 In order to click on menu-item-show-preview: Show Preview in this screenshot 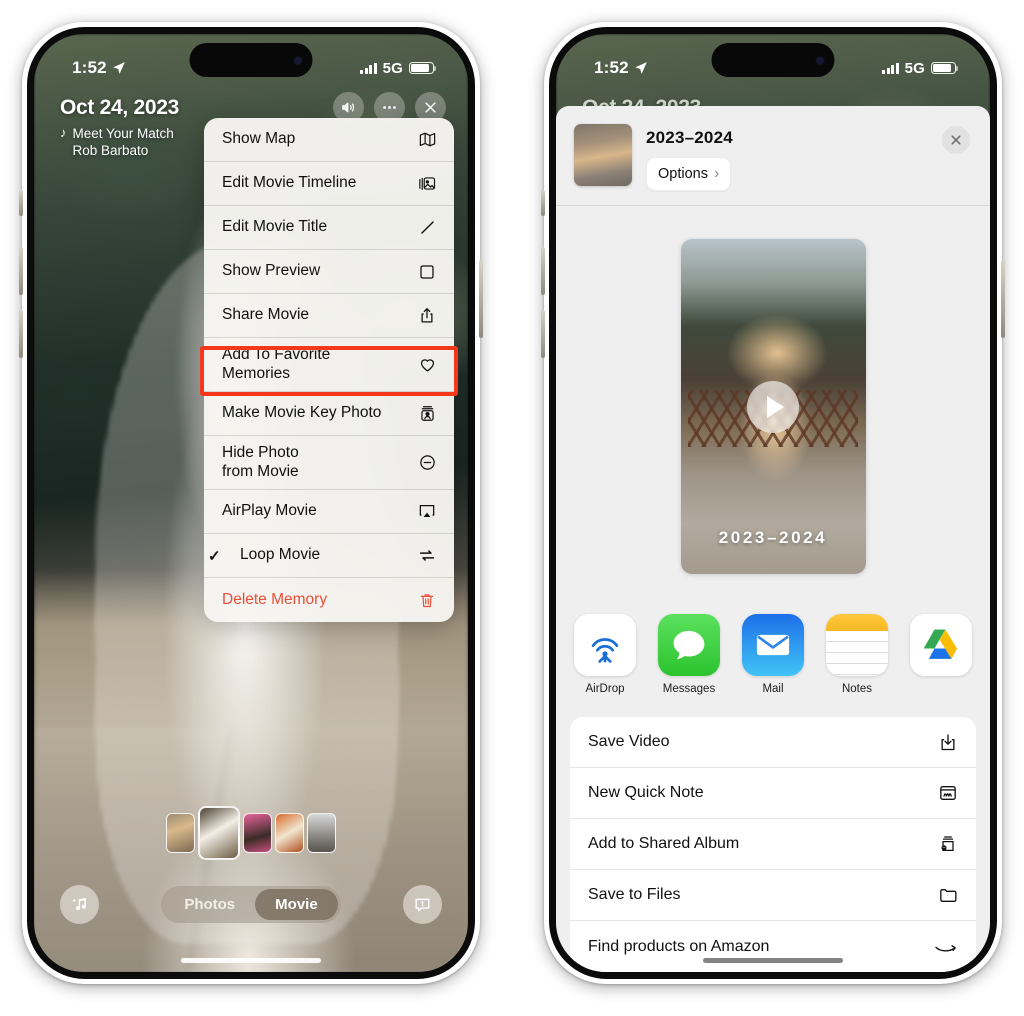, I will do `click(329, 272)`.